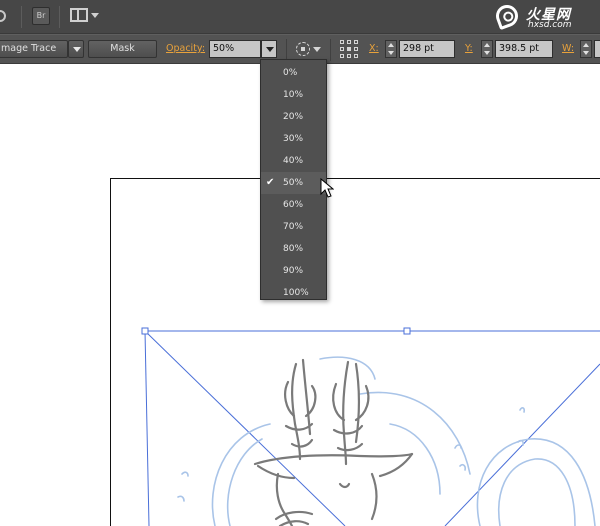 This screenshot has height=526, width=600. What do you see at coordinates (303, 49) in the screenshot?
I see `recolor-artwork-icon` at bounding box center [303, 49].